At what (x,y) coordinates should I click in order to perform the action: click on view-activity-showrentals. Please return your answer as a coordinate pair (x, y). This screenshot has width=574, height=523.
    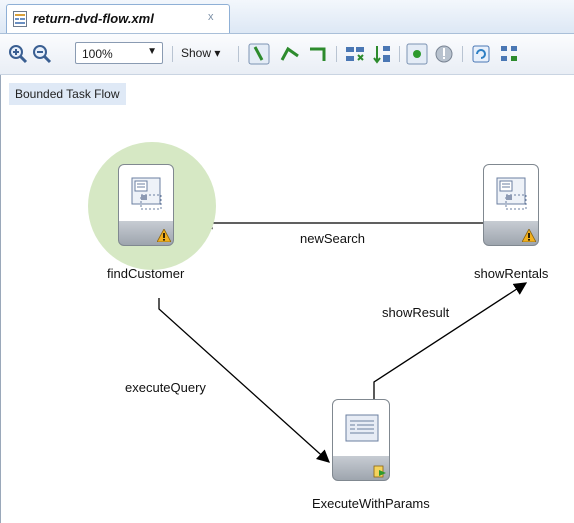
    Looking at the image, I should click on (511, 205).